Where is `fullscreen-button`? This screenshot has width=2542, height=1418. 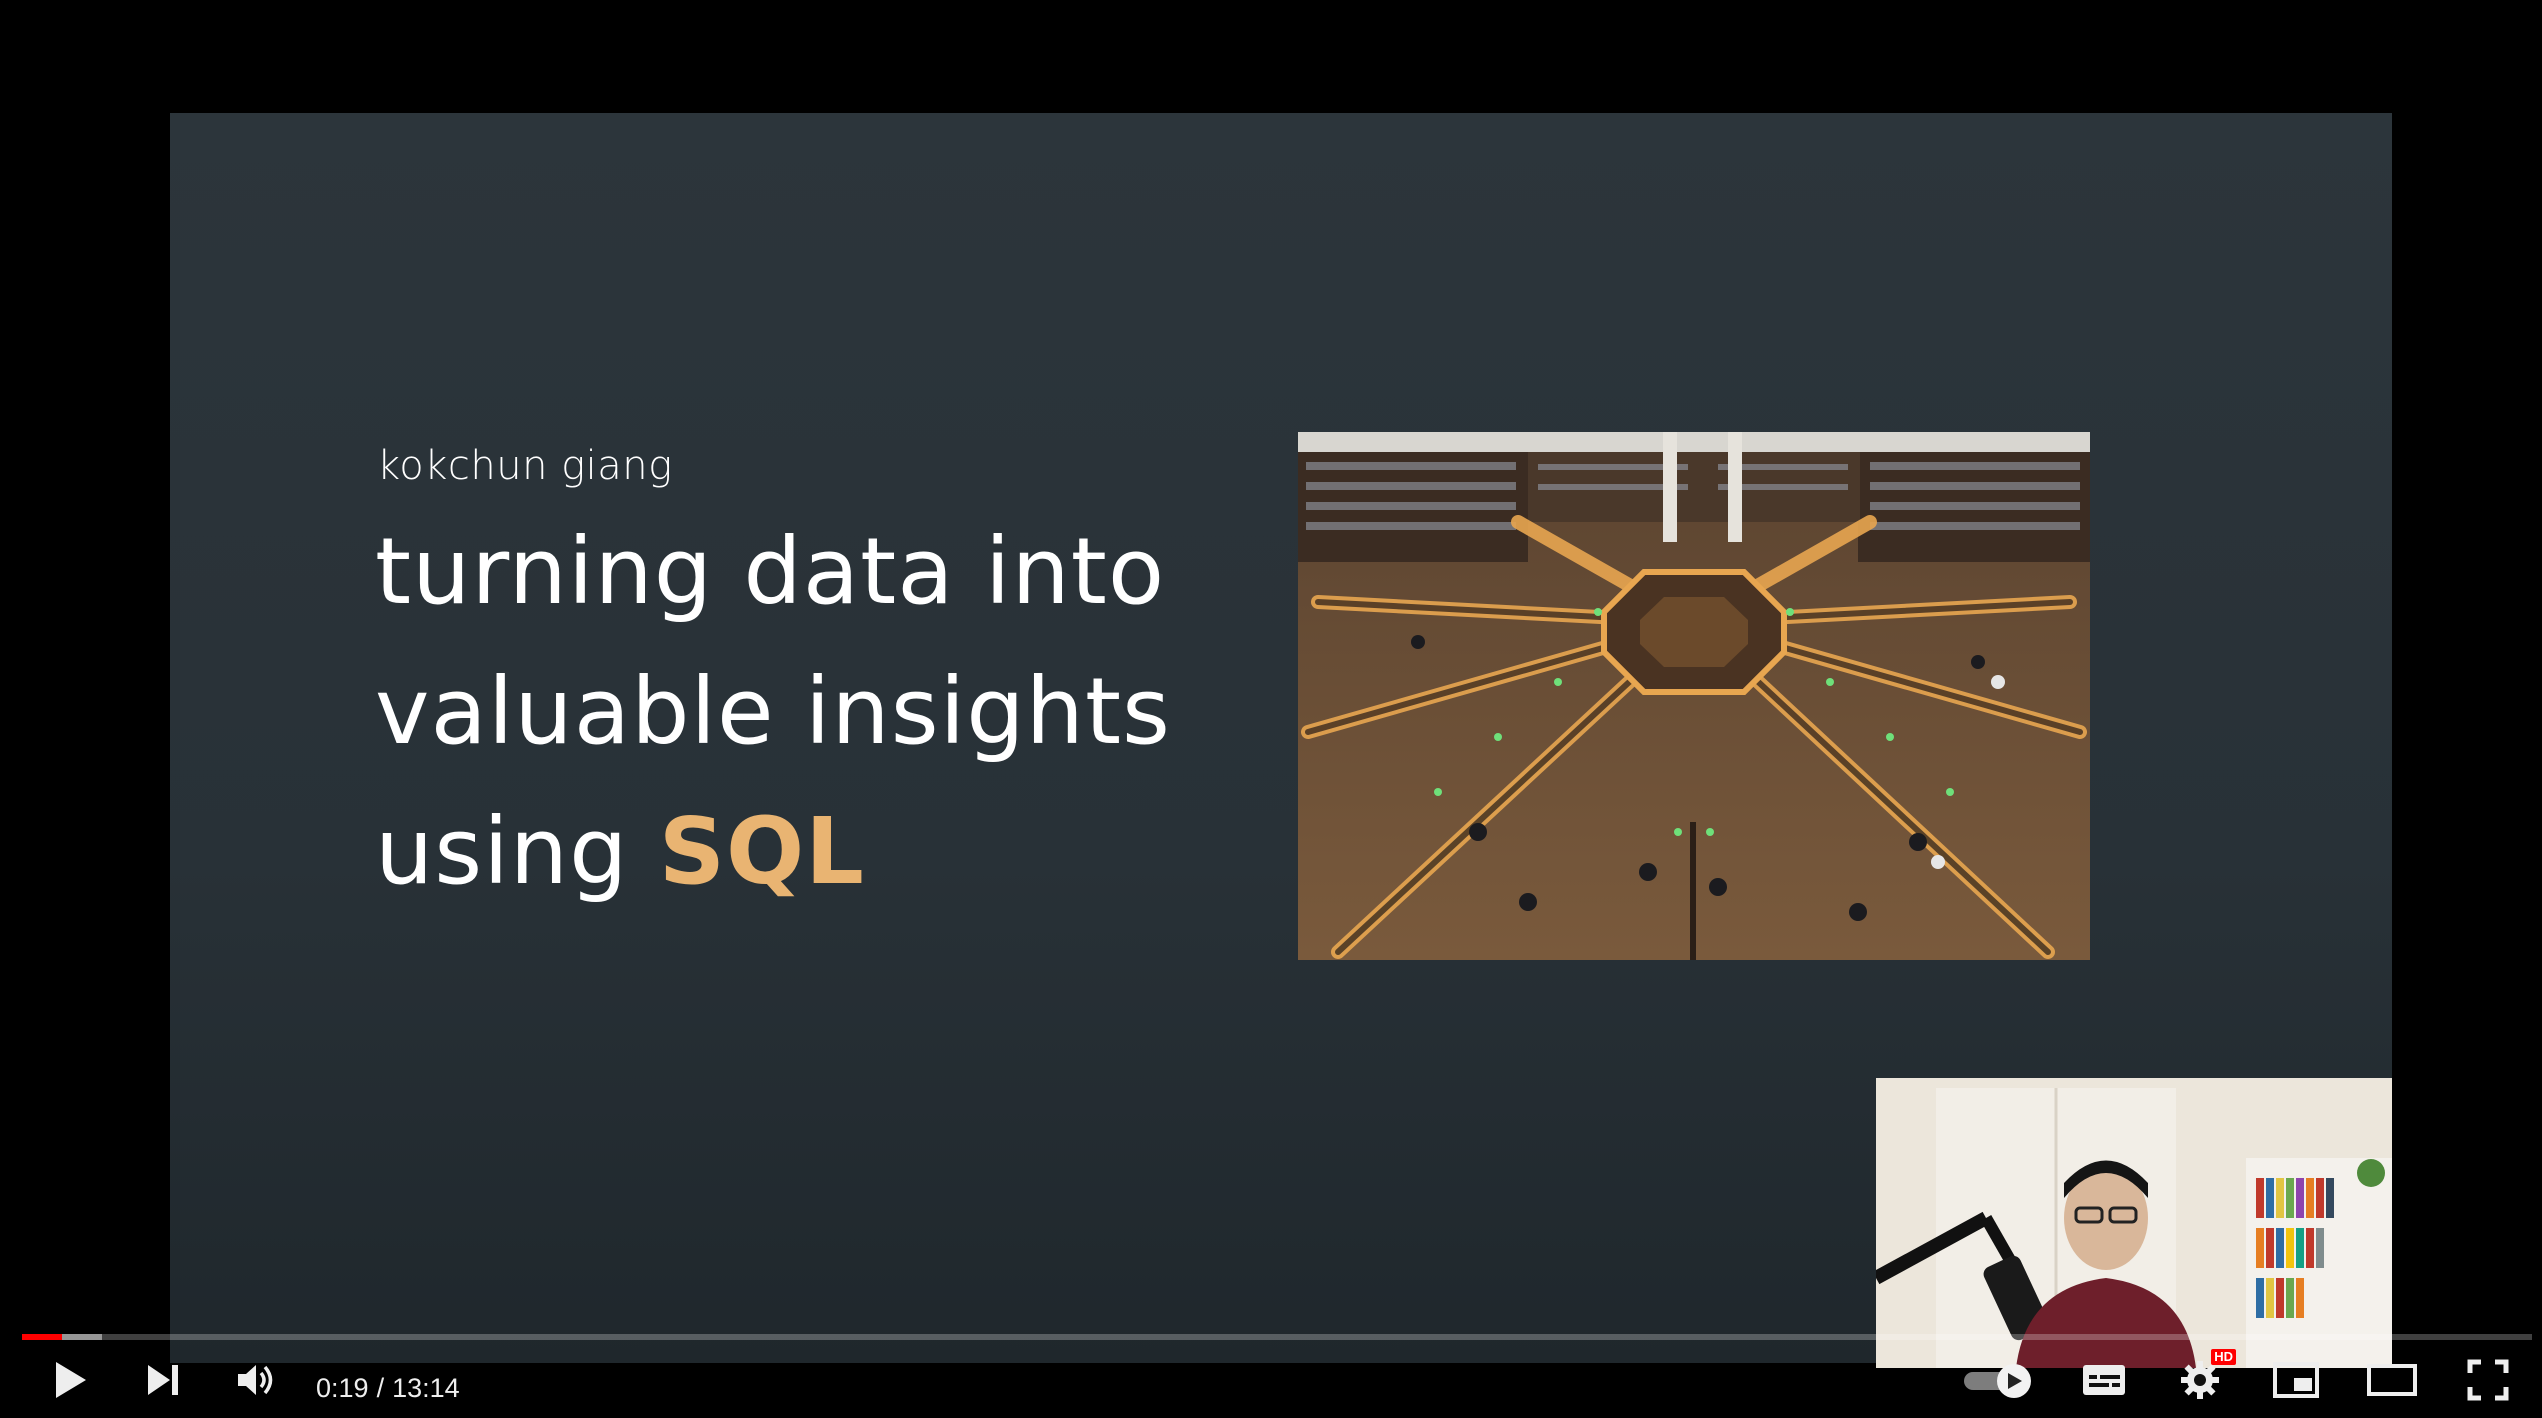 fullscreen-button is located at coordinates (2488, 1380).